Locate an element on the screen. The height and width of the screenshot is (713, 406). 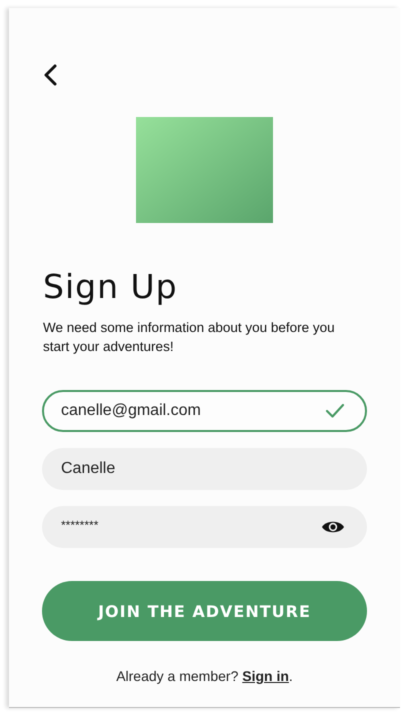
eye-icon is located at coordinates (333, 527).